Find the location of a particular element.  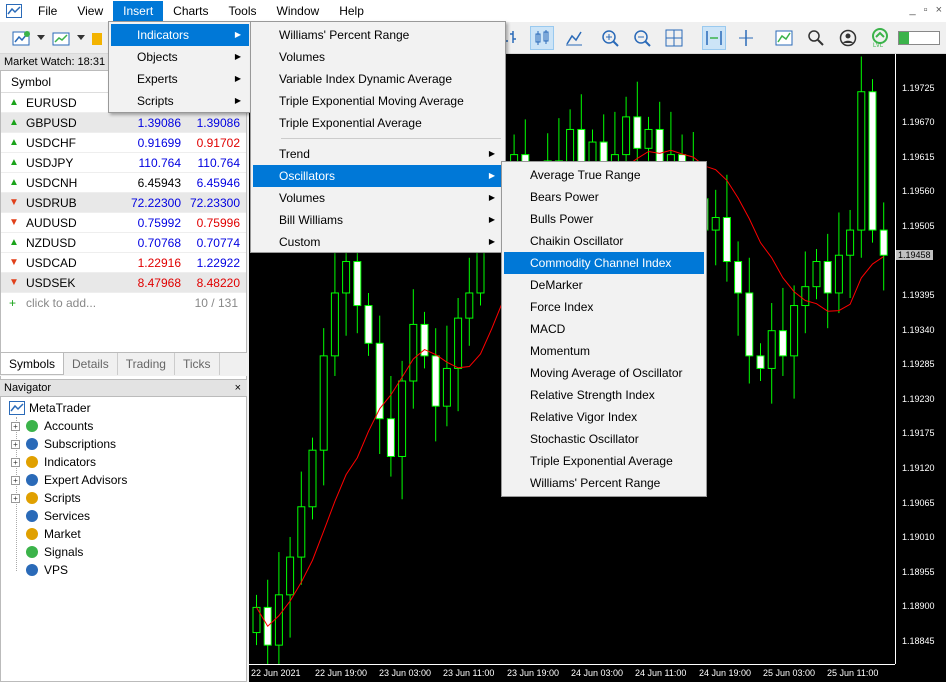

market-icon is located at coordinates (32, 534).